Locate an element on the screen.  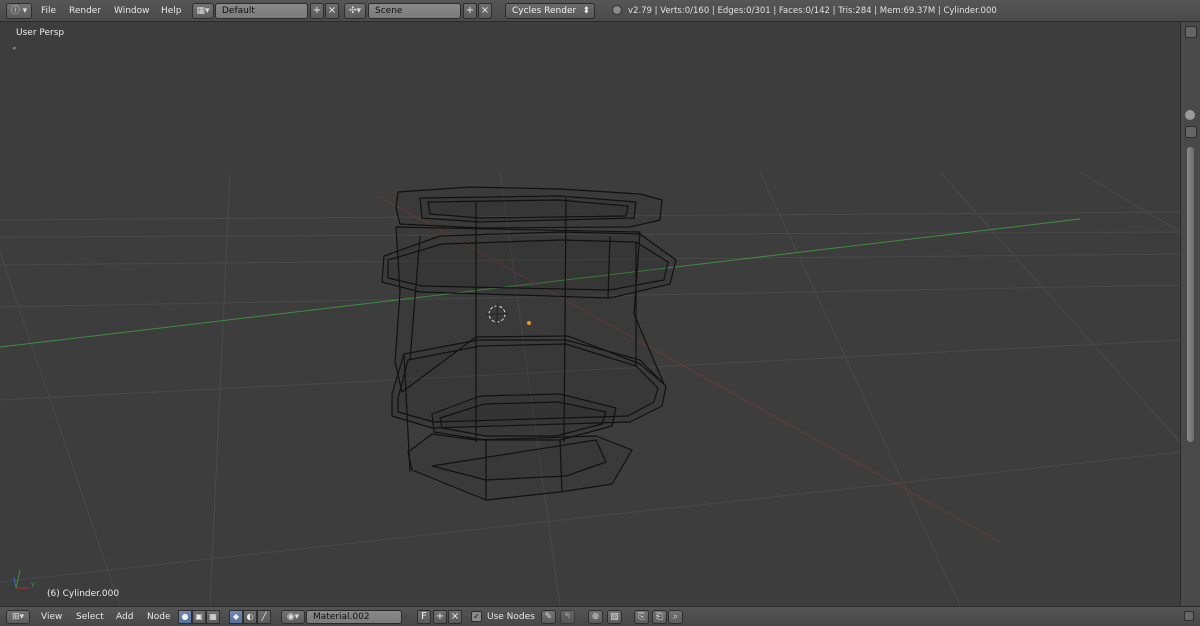
menu-help: Help is located at coordinates (171, 11).